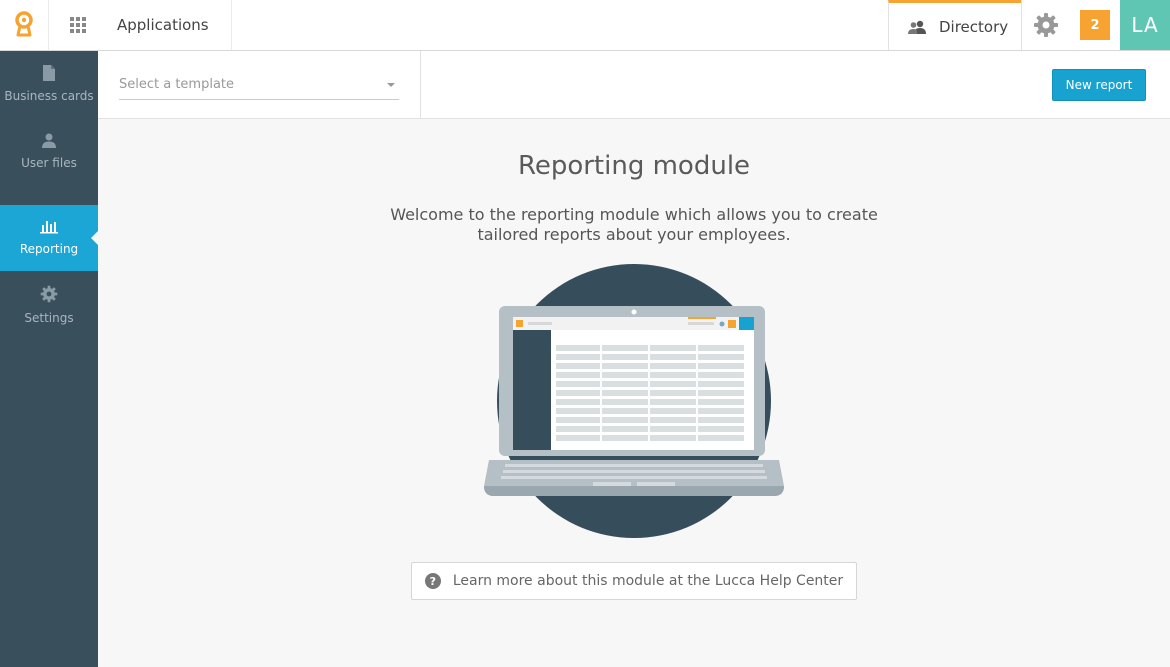 The height and width of the screenshot is (667, 1170). Describe the element at coordinates (634, 166) in the screenshot. I see `page-title: Reporting module` at that location.